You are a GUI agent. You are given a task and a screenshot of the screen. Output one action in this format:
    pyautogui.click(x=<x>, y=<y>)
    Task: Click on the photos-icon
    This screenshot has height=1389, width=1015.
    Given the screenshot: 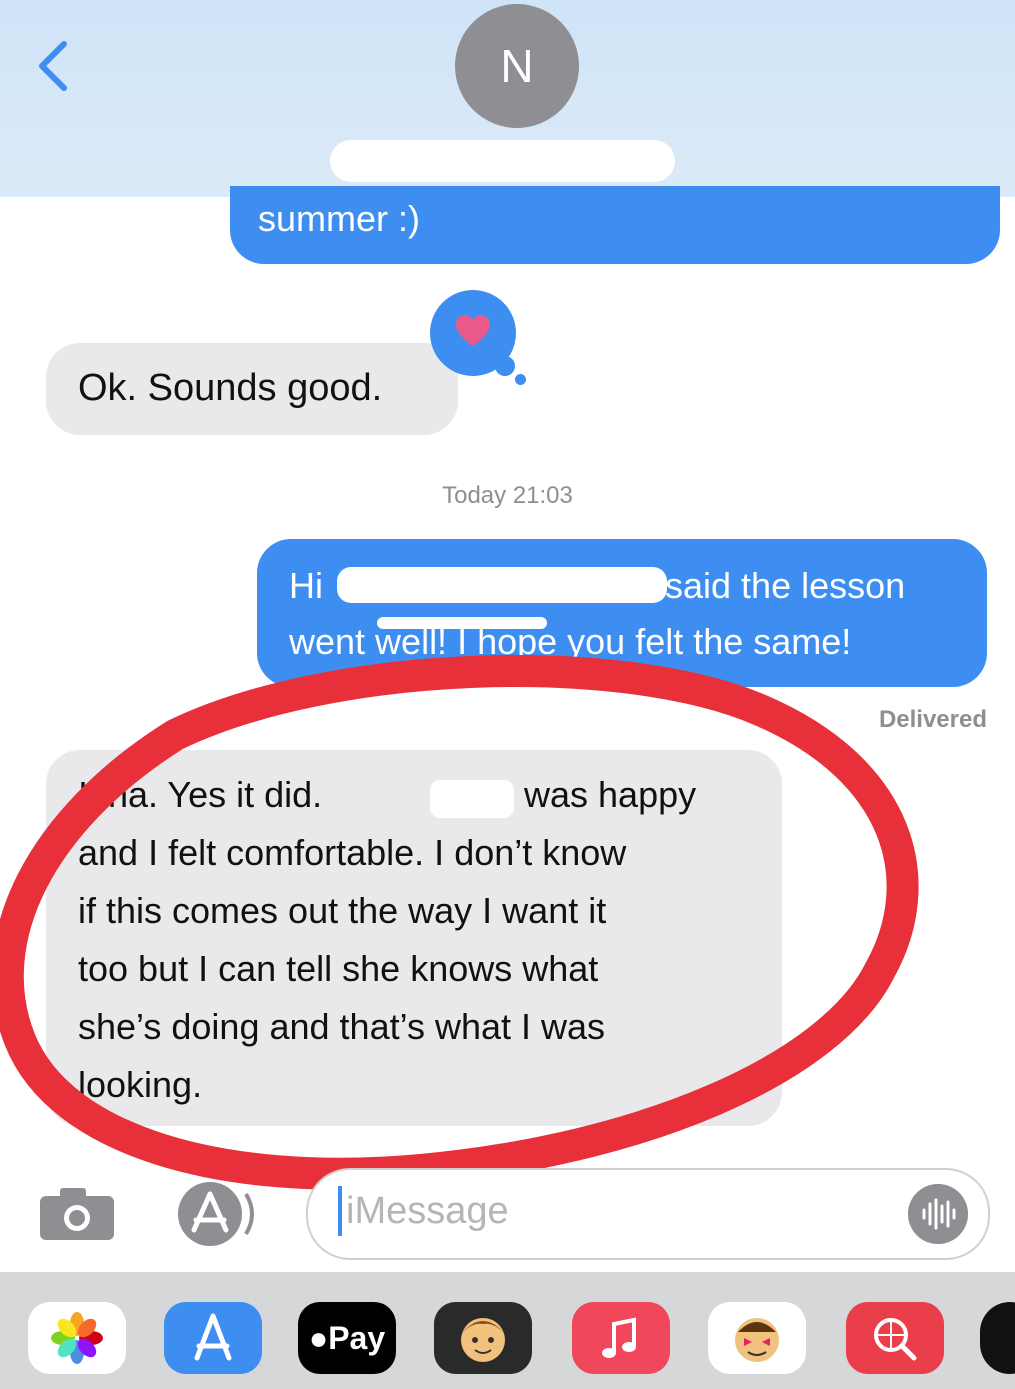 What is the action you would take?
    pyautogui.click(x=77, y=1338)
    